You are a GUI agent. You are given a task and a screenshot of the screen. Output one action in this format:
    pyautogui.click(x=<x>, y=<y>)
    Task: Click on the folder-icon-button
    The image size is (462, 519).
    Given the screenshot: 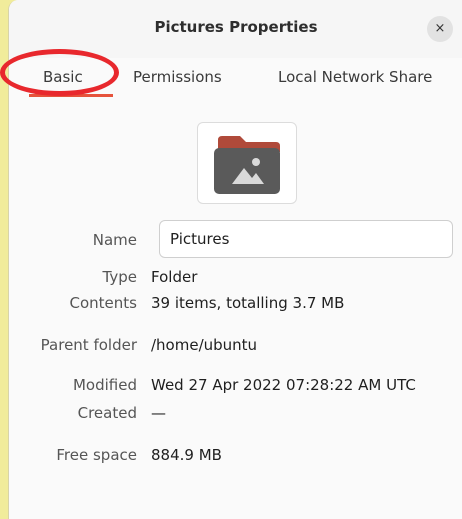 What is the action you would take?
    pyautogui.click(x=247, y=163)
    